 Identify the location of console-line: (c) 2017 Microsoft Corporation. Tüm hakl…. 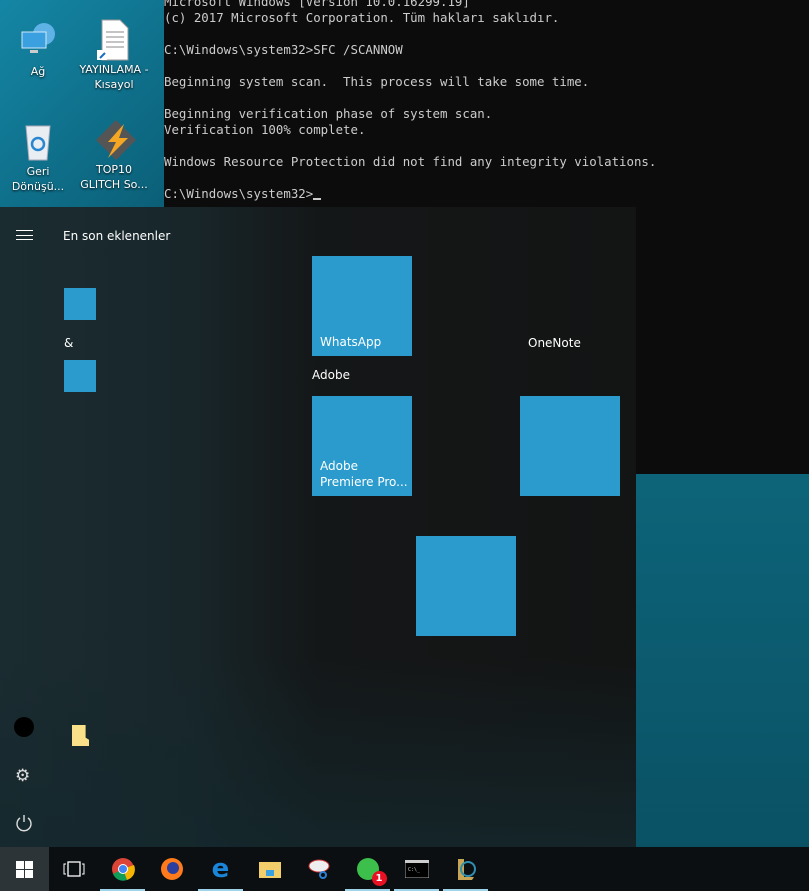
(362, 17).